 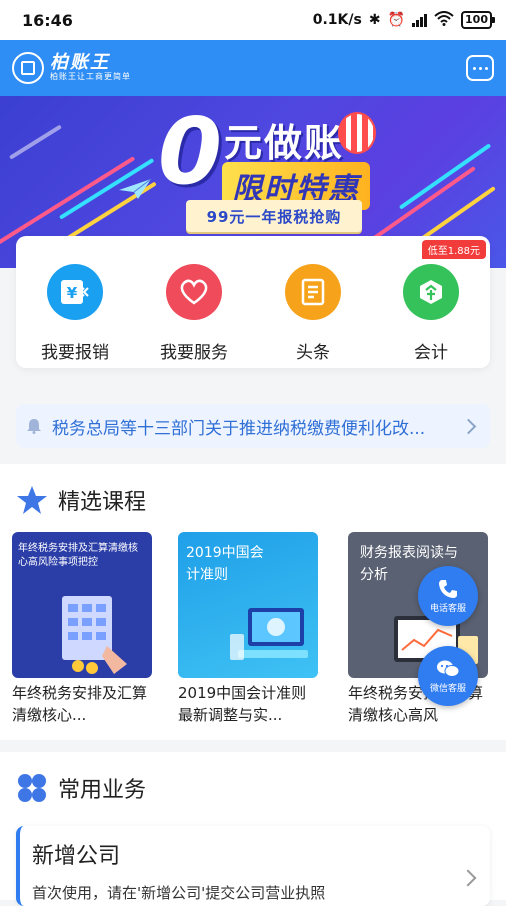 What do you see at coordinates (47, 20) in the screenshot?
I see `status-time: 16:46` at bounding box center [47, 20].